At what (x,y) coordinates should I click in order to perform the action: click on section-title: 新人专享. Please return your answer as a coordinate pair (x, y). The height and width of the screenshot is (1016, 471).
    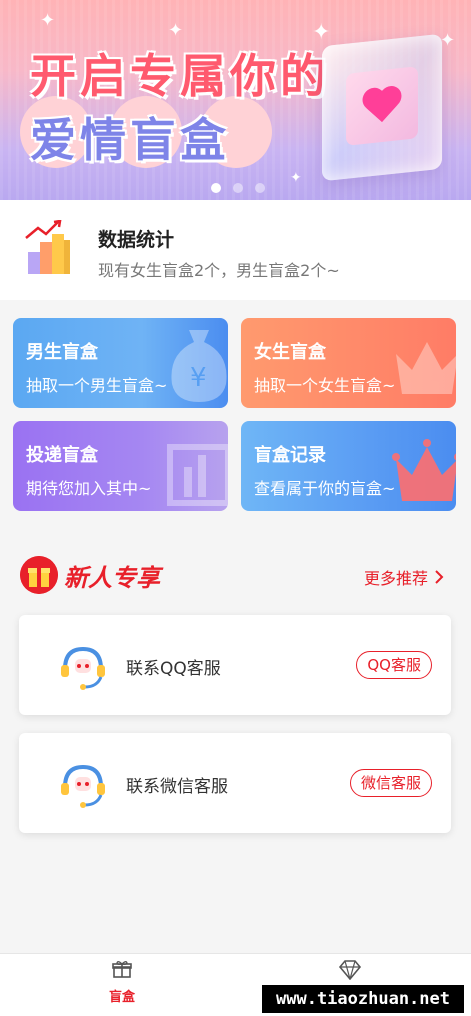
    Looking at the image, I should click on (112, 578).